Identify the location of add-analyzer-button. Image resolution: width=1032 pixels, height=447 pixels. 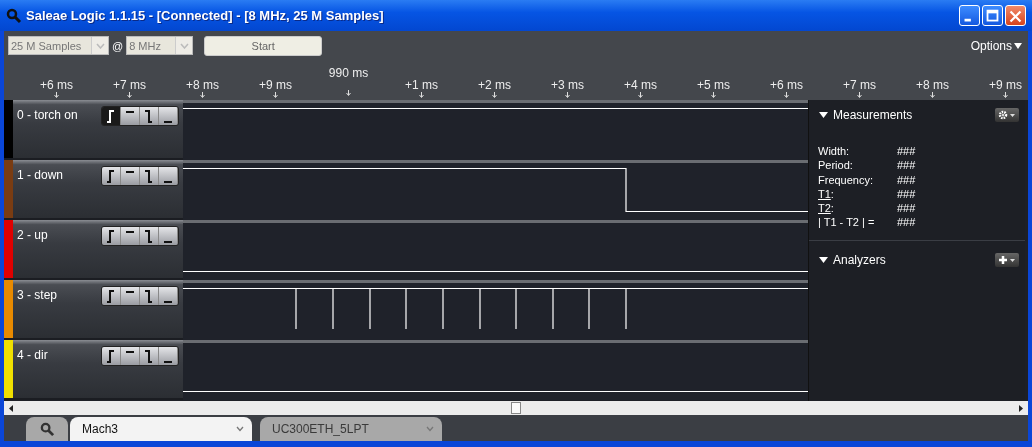
(1007, 259).